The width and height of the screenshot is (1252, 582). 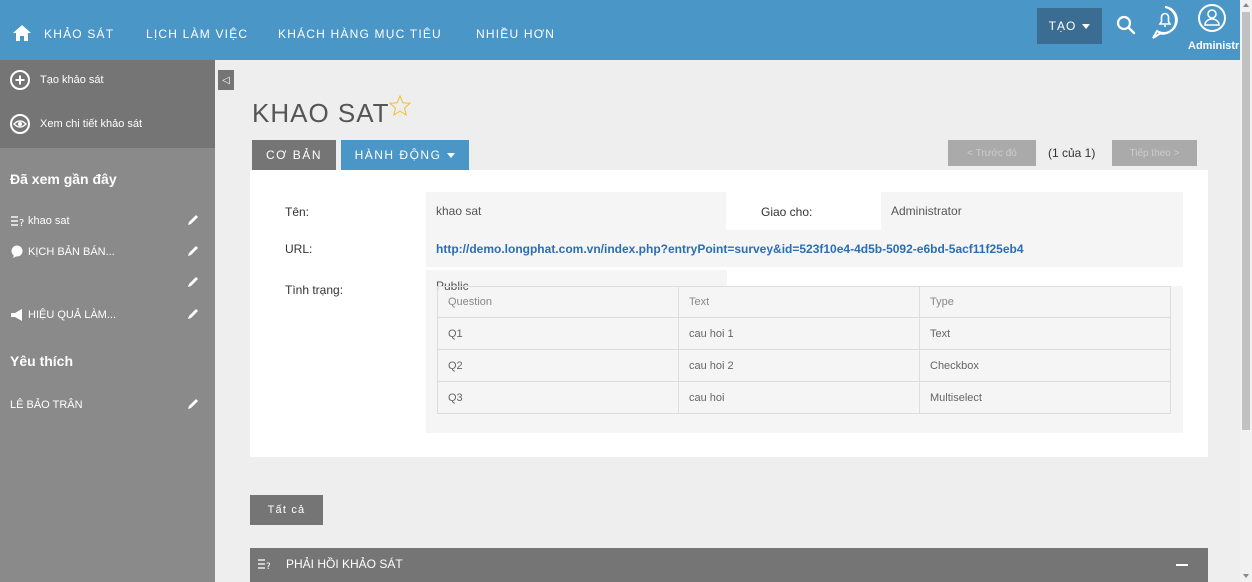 What do you see at coordinates (299, 249) in the screenshot?
I see `url-label: URL:` at bounding box center [299, 249].